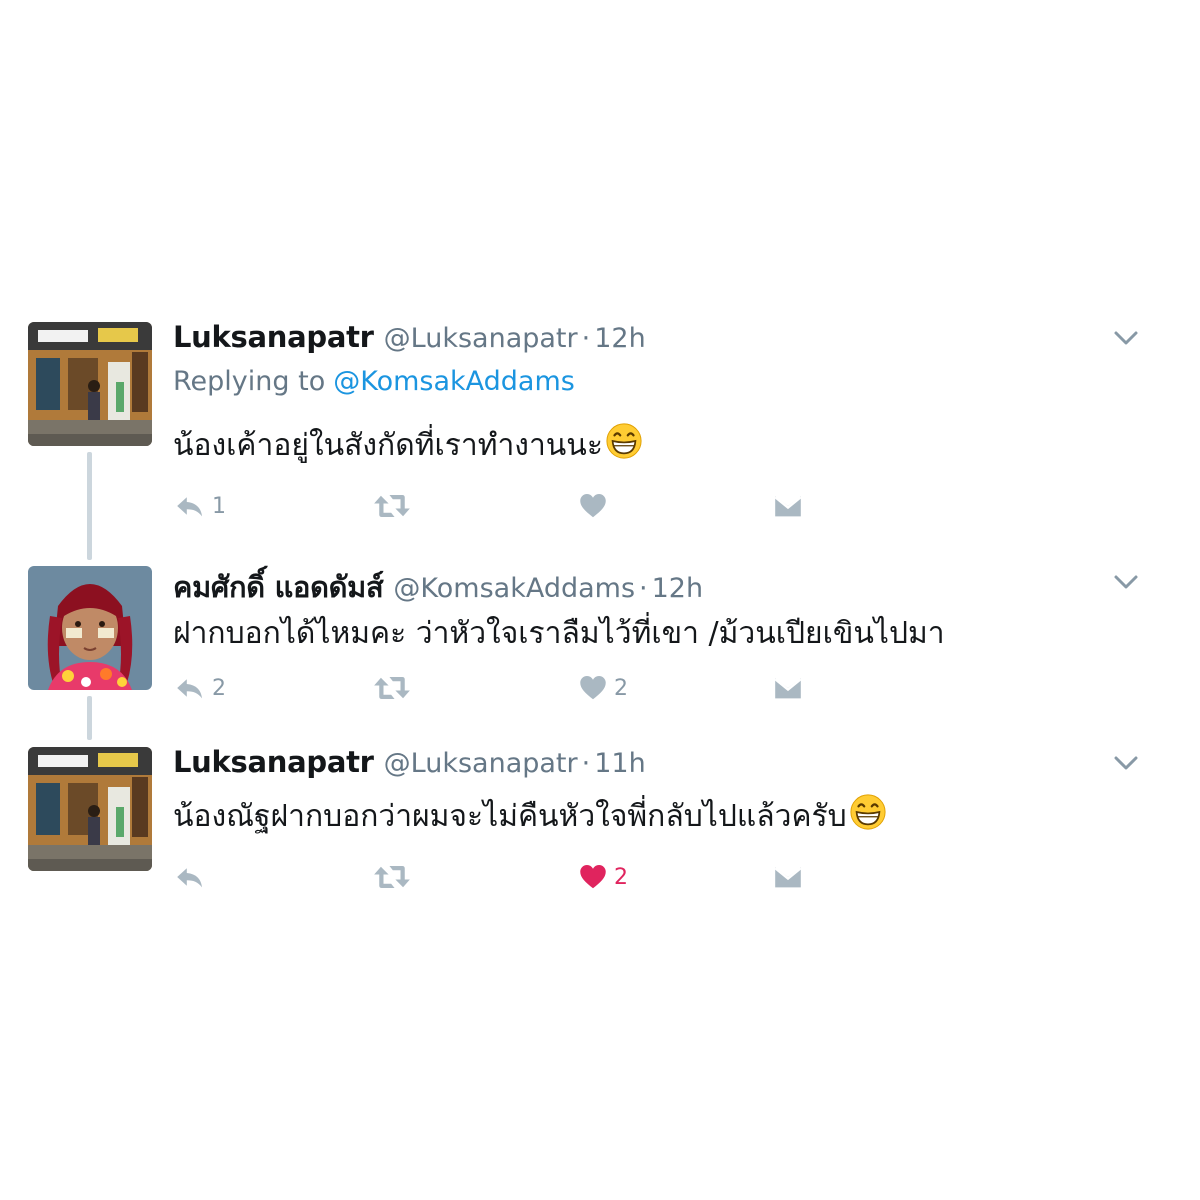 The width and height of the screenshot is (1200, 1200). Describe the element at coordinates (249, 381) in the screenshot. I see `replying-to-label: Replying to` at that location.